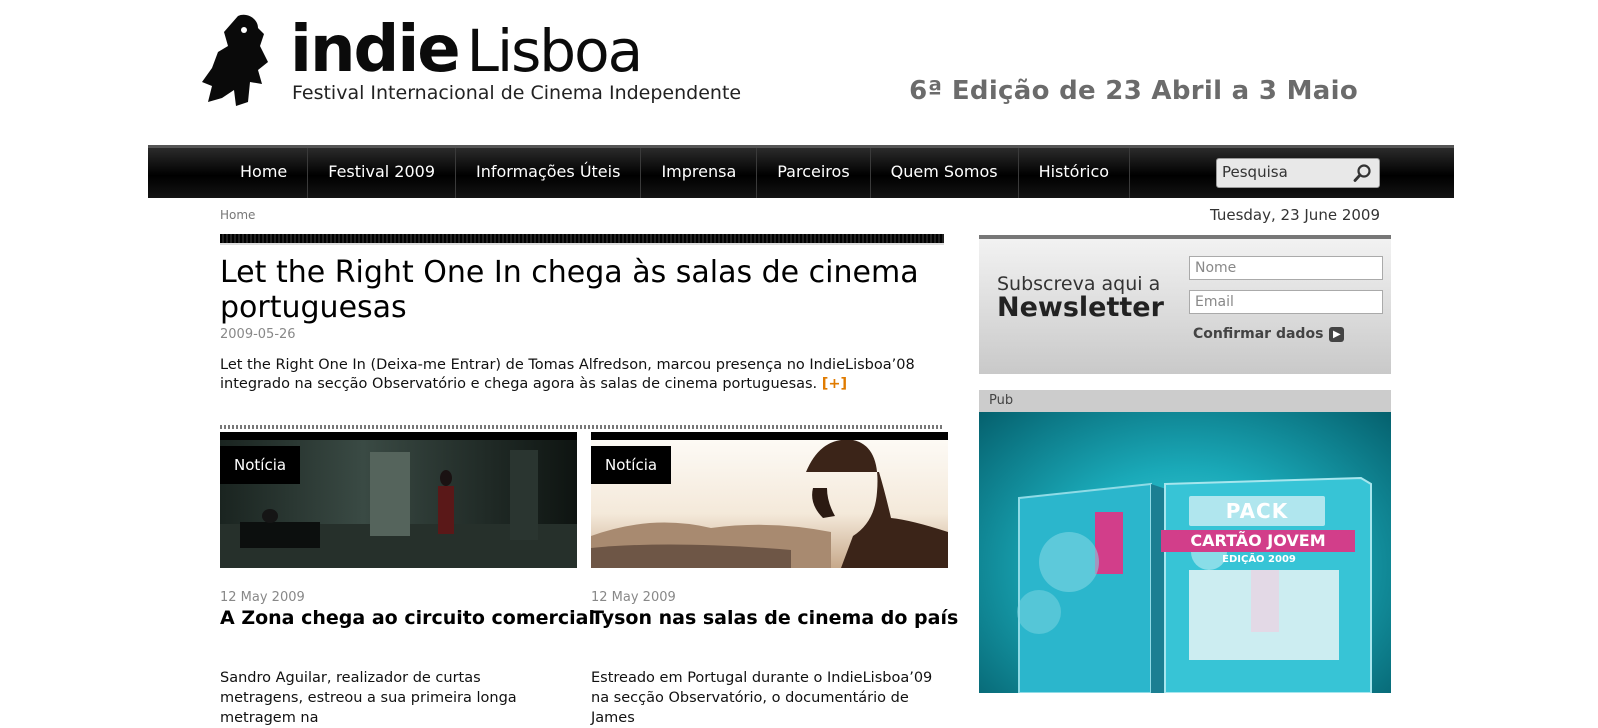 The width and height of the screenshot is (1598, 728). What do you see at coordinates (1337, 334) in the screenshot?
I see `arrow-right-icon: ▶` at bounding box center [1337, 334].